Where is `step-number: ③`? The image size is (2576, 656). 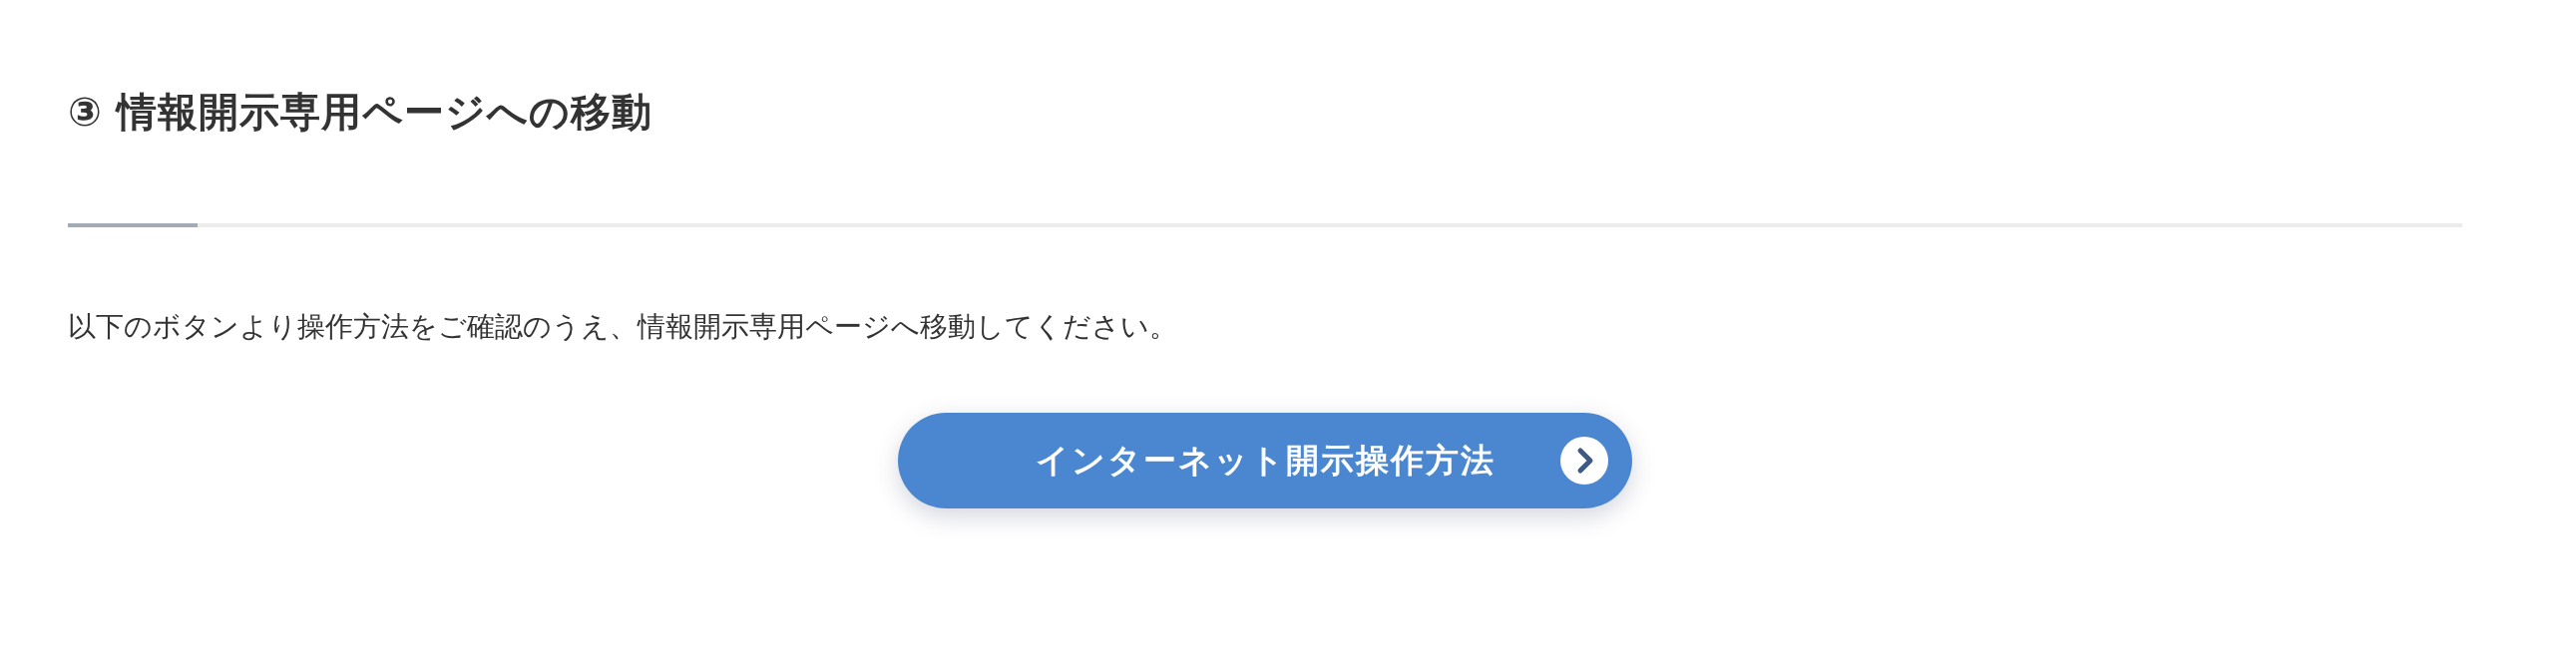
step-number: ③ is located at coordinates (85, 112).